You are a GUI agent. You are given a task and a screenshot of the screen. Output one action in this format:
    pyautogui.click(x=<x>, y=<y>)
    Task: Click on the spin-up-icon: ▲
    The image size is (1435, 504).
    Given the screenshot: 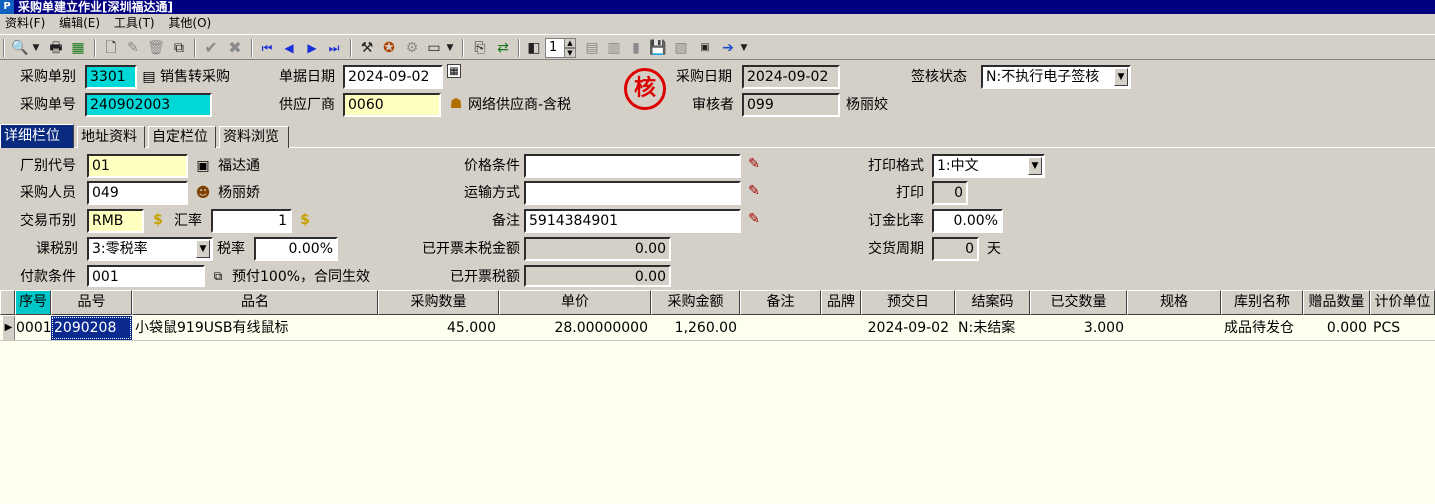 What is the action you would take?
    pyautogui.click(x=570, y=43)
    